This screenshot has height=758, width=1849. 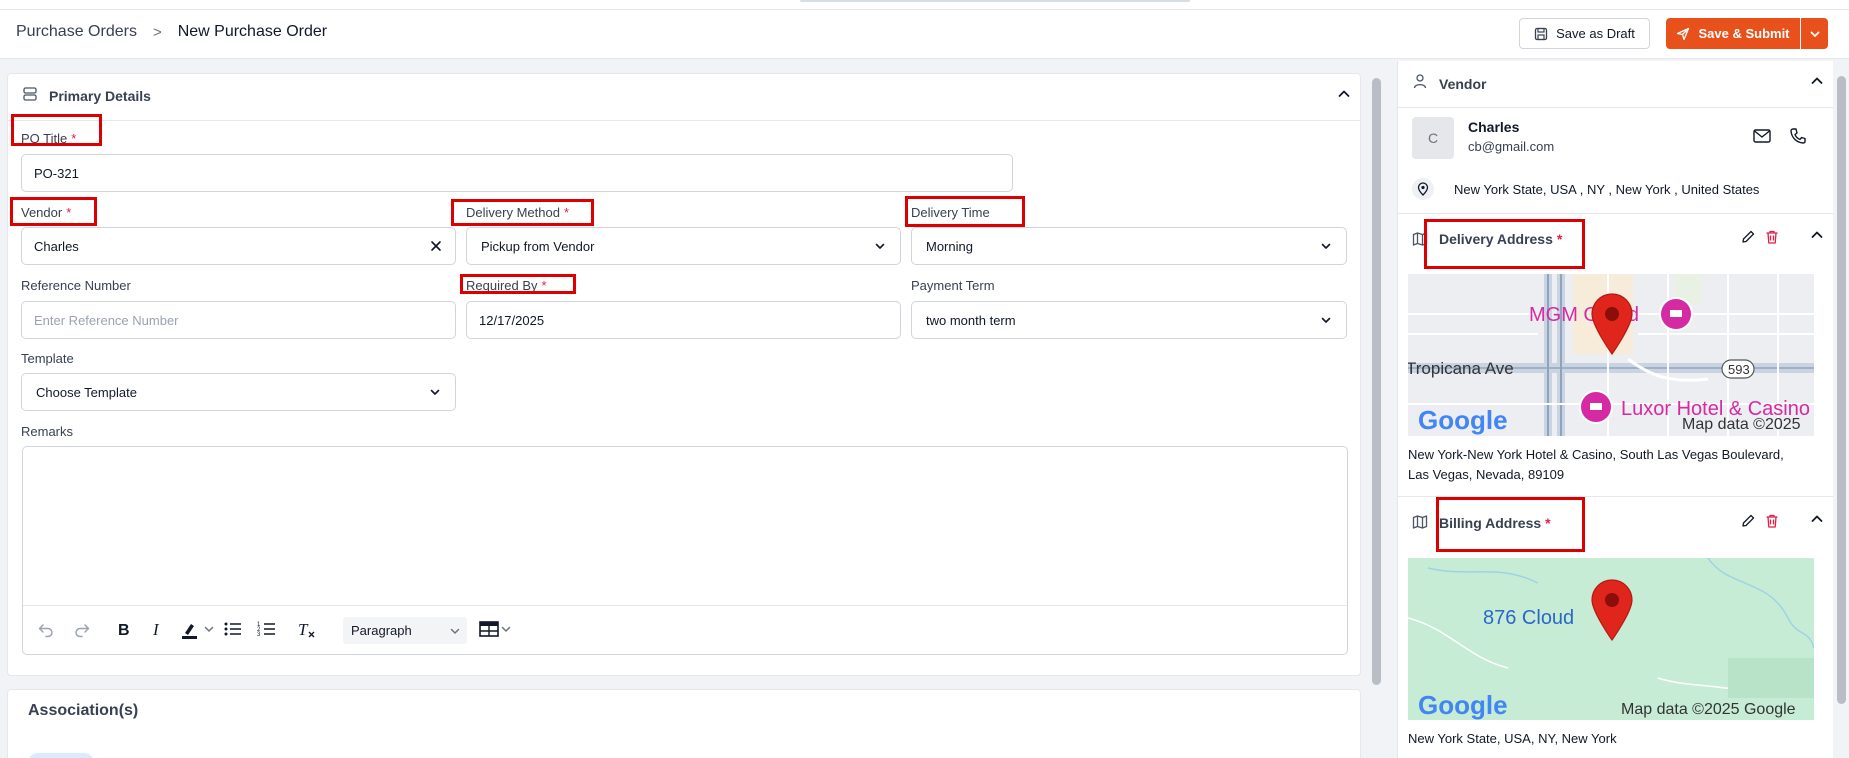 I want to click on redo-icon, so click(x=82, y=629).